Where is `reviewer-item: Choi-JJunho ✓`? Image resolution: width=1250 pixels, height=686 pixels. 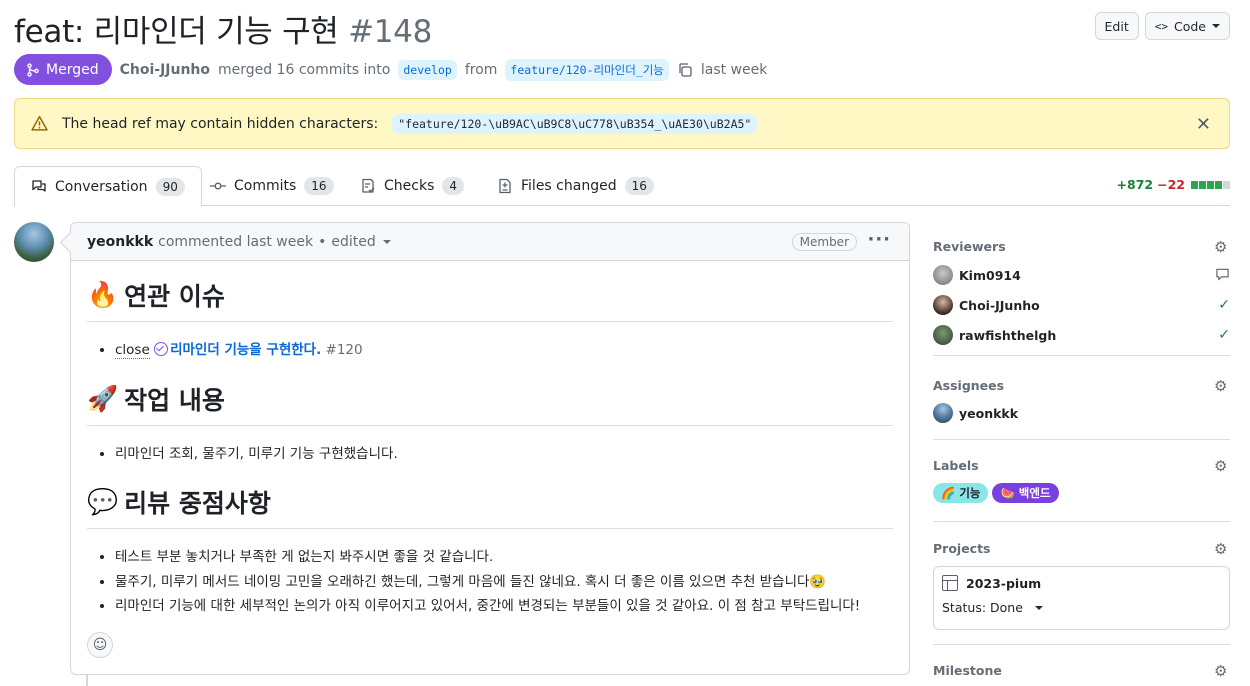
reviewer-item: Choi-JJunho ✓ is located at coordinates (1081, 305).